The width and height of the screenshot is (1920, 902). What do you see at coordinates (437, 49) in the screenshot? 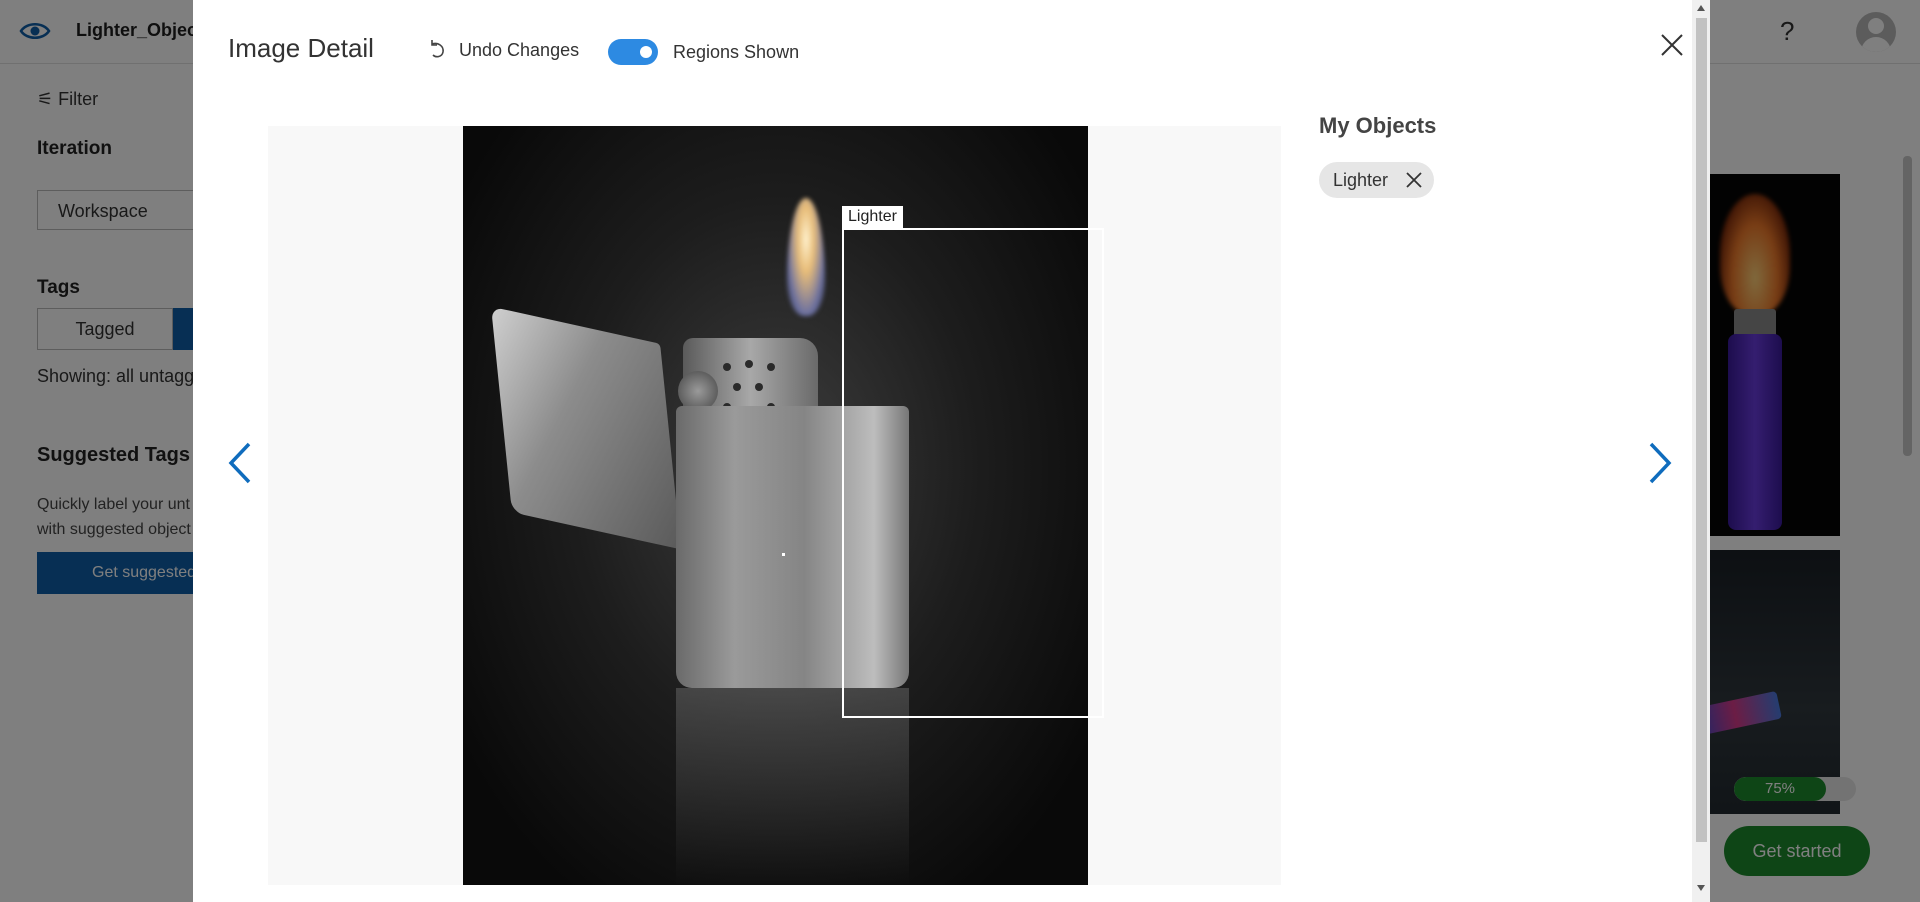
I see `undo-icon` at bounding box center [437, 49].